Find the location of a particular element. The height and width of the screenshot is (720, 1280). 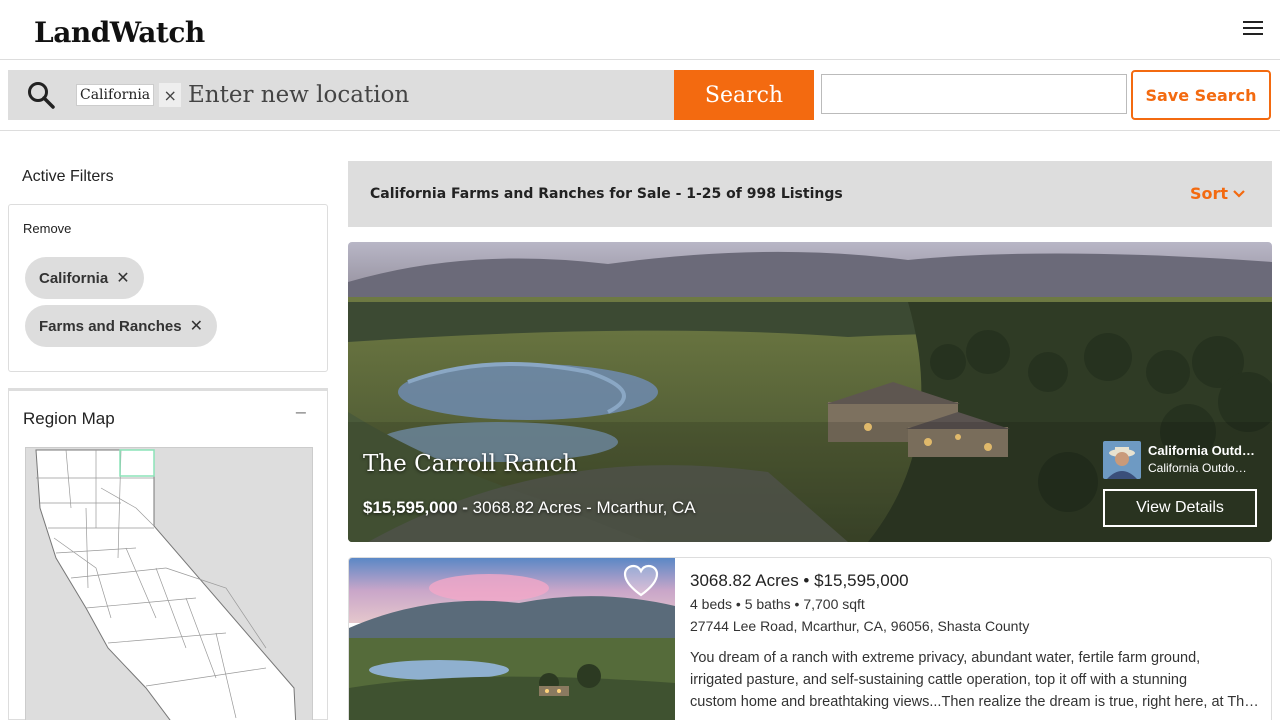

remove-filters-button: Remove is located at coordinates (47, 228).